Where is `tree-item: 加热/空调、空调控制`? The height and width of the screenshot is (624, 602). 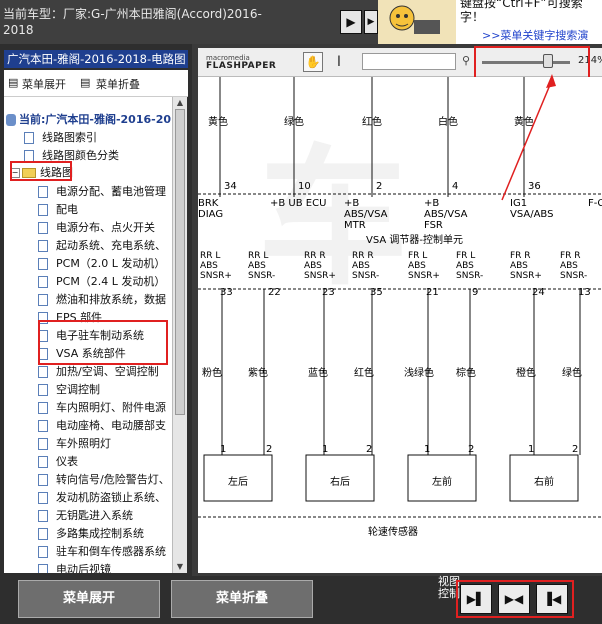 tree-item: 加热/空调、空调控制 is located at coordinates (98, 371).